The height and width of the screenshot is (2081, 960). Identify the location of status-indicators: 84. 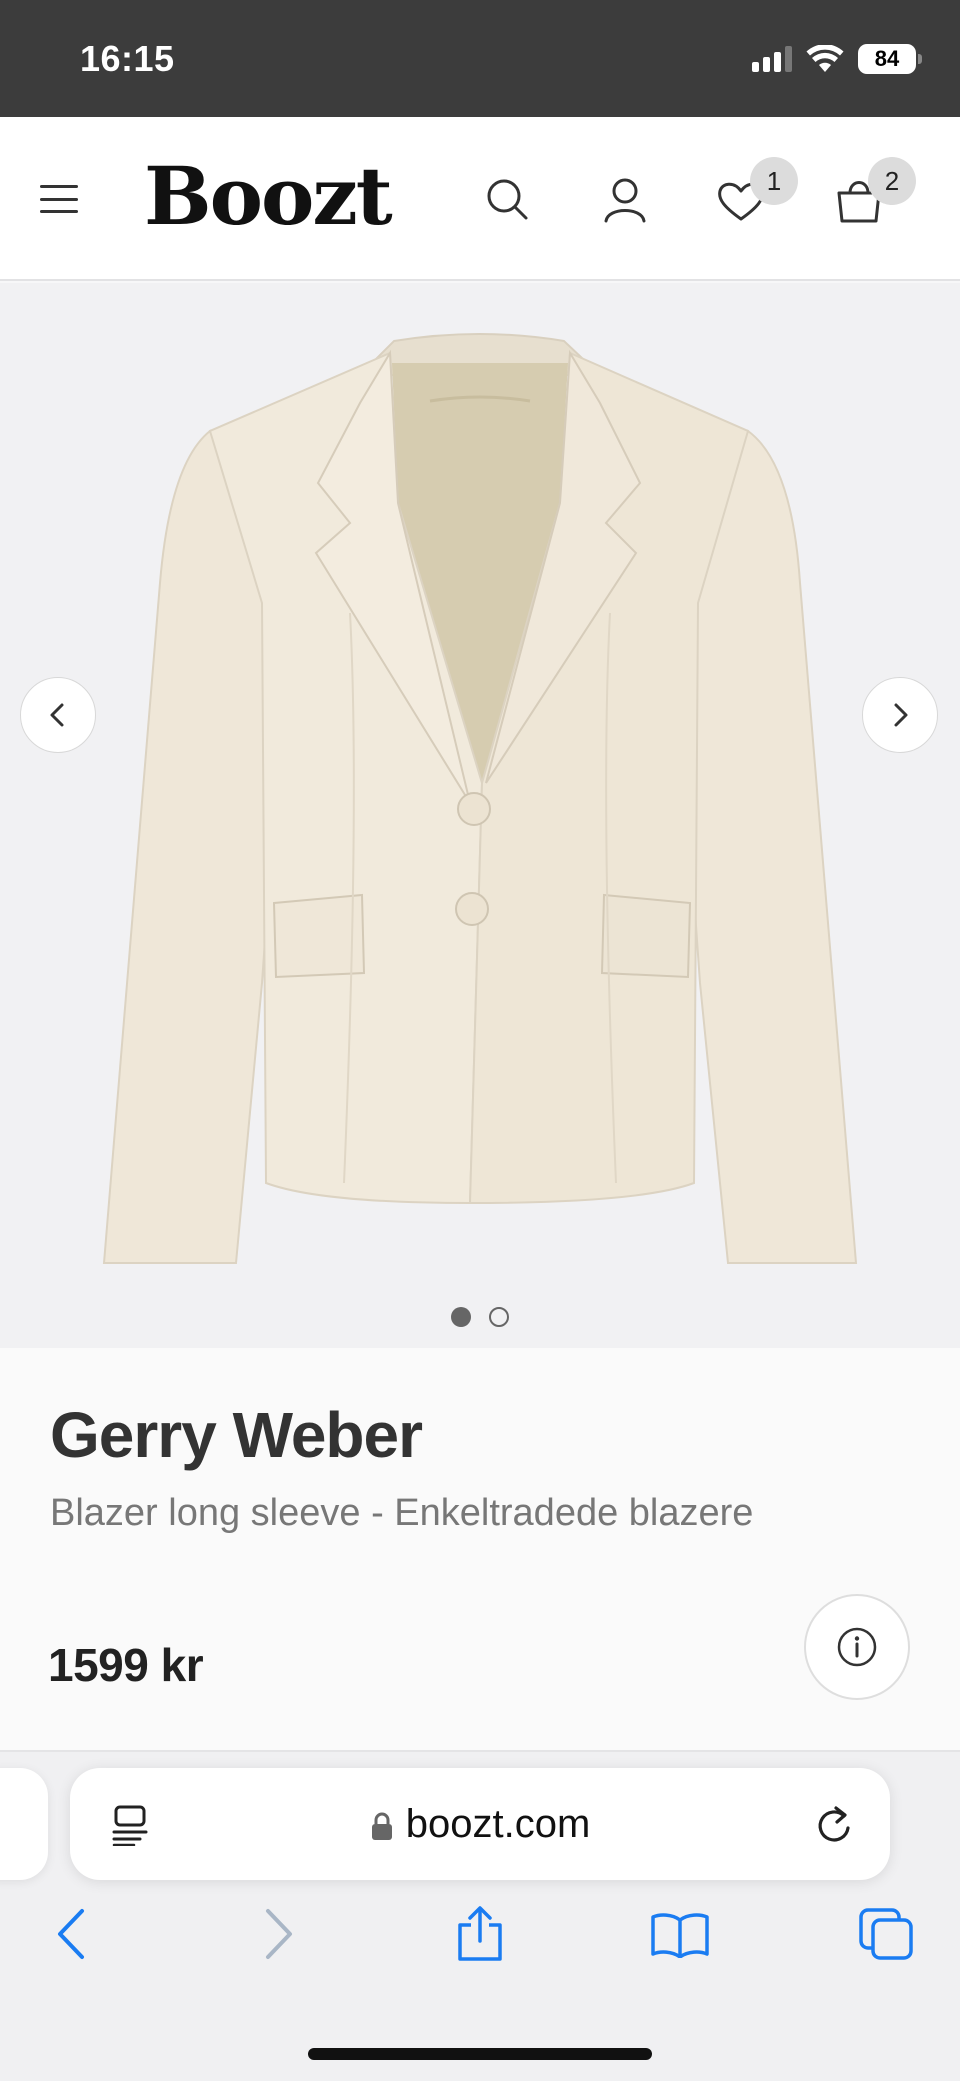
(837, 59).